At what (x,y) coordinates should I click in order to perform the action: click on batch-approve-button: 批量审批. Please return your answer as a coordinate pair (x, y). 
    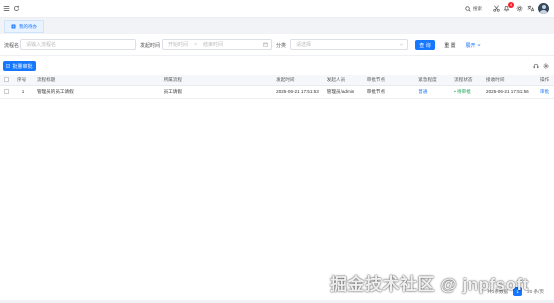
    Looking at the image, I should click on (19, 66).